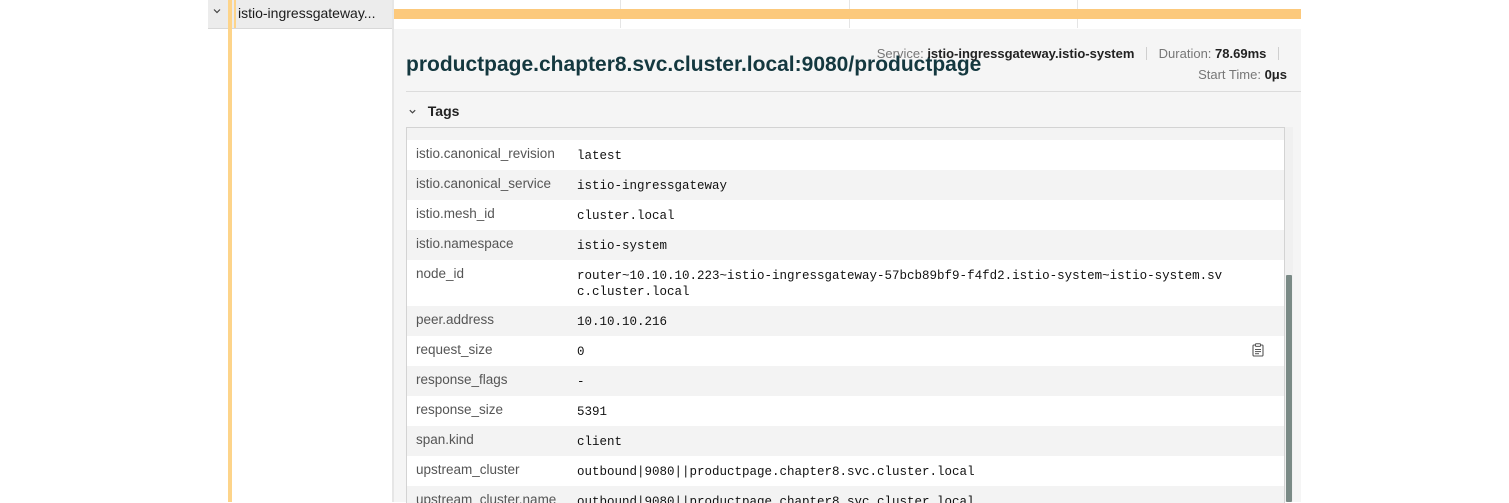 Image resolution: width=1509 pixels, height=503 pixels. What do you see at coordinates (845, 245) in the screenshot?
I see `tag-row: istio.namespace istio-system` at bounding box center [845, 245].